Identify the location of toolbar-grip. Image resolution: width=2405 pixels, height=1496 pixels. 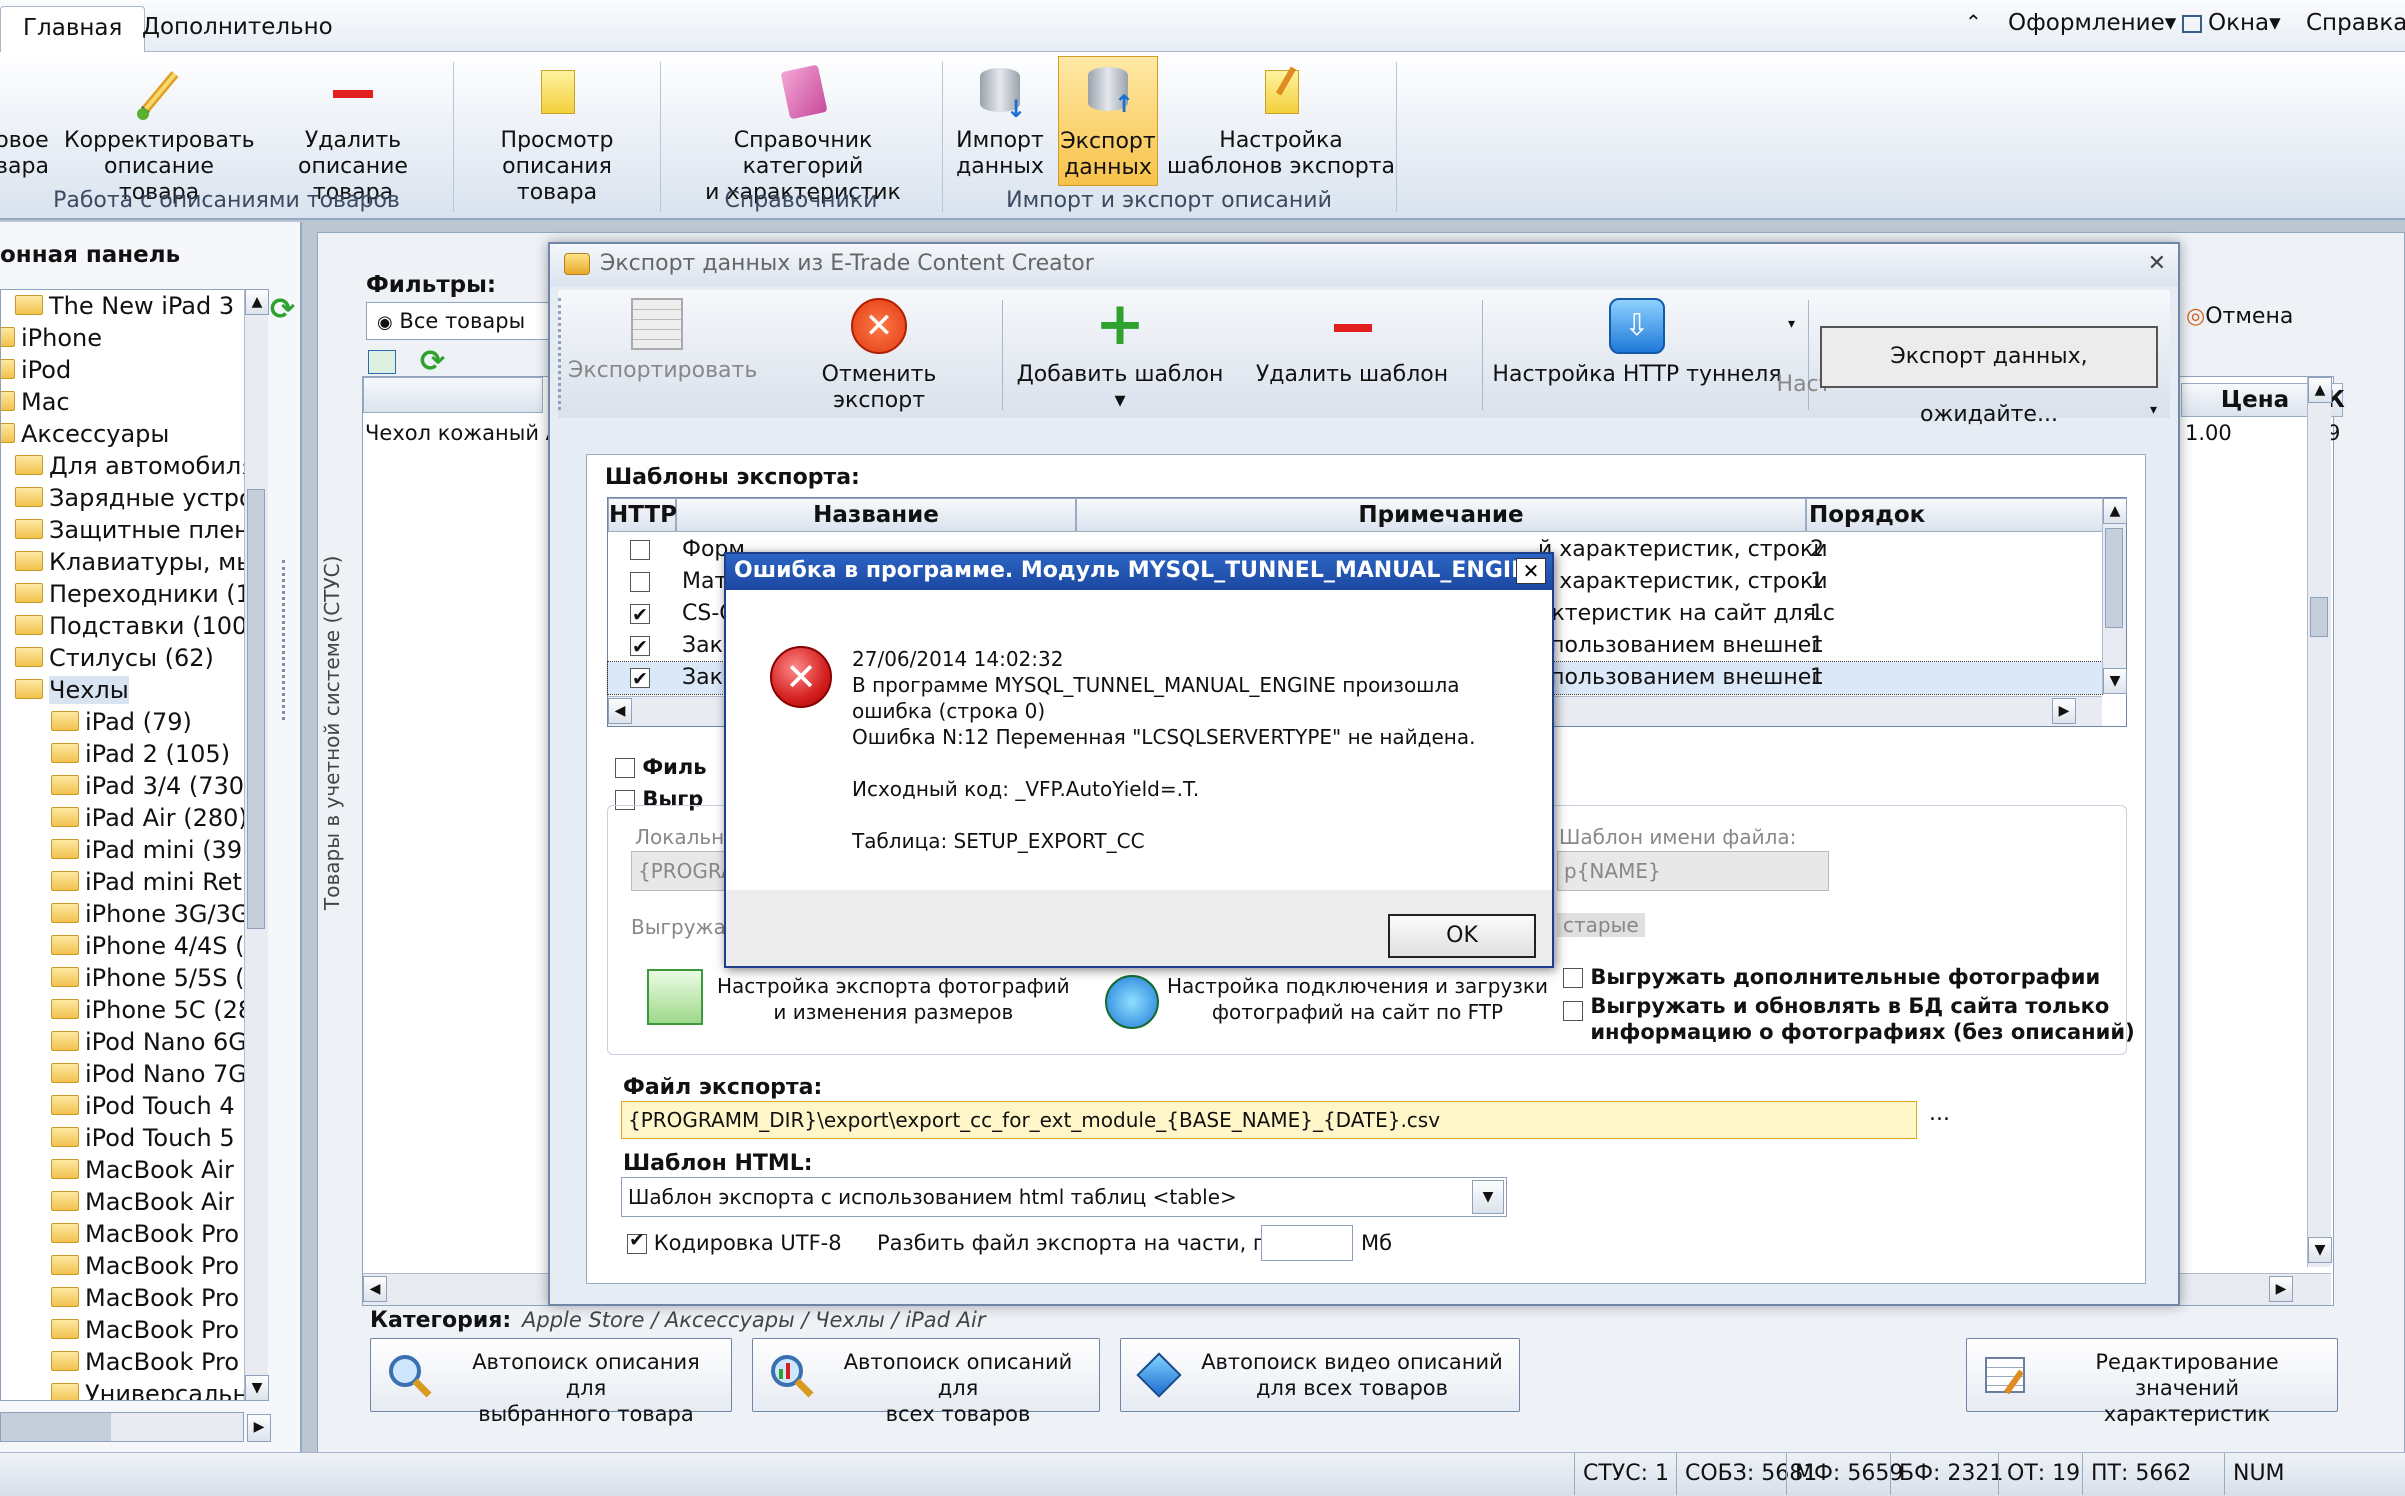
(560, 354).